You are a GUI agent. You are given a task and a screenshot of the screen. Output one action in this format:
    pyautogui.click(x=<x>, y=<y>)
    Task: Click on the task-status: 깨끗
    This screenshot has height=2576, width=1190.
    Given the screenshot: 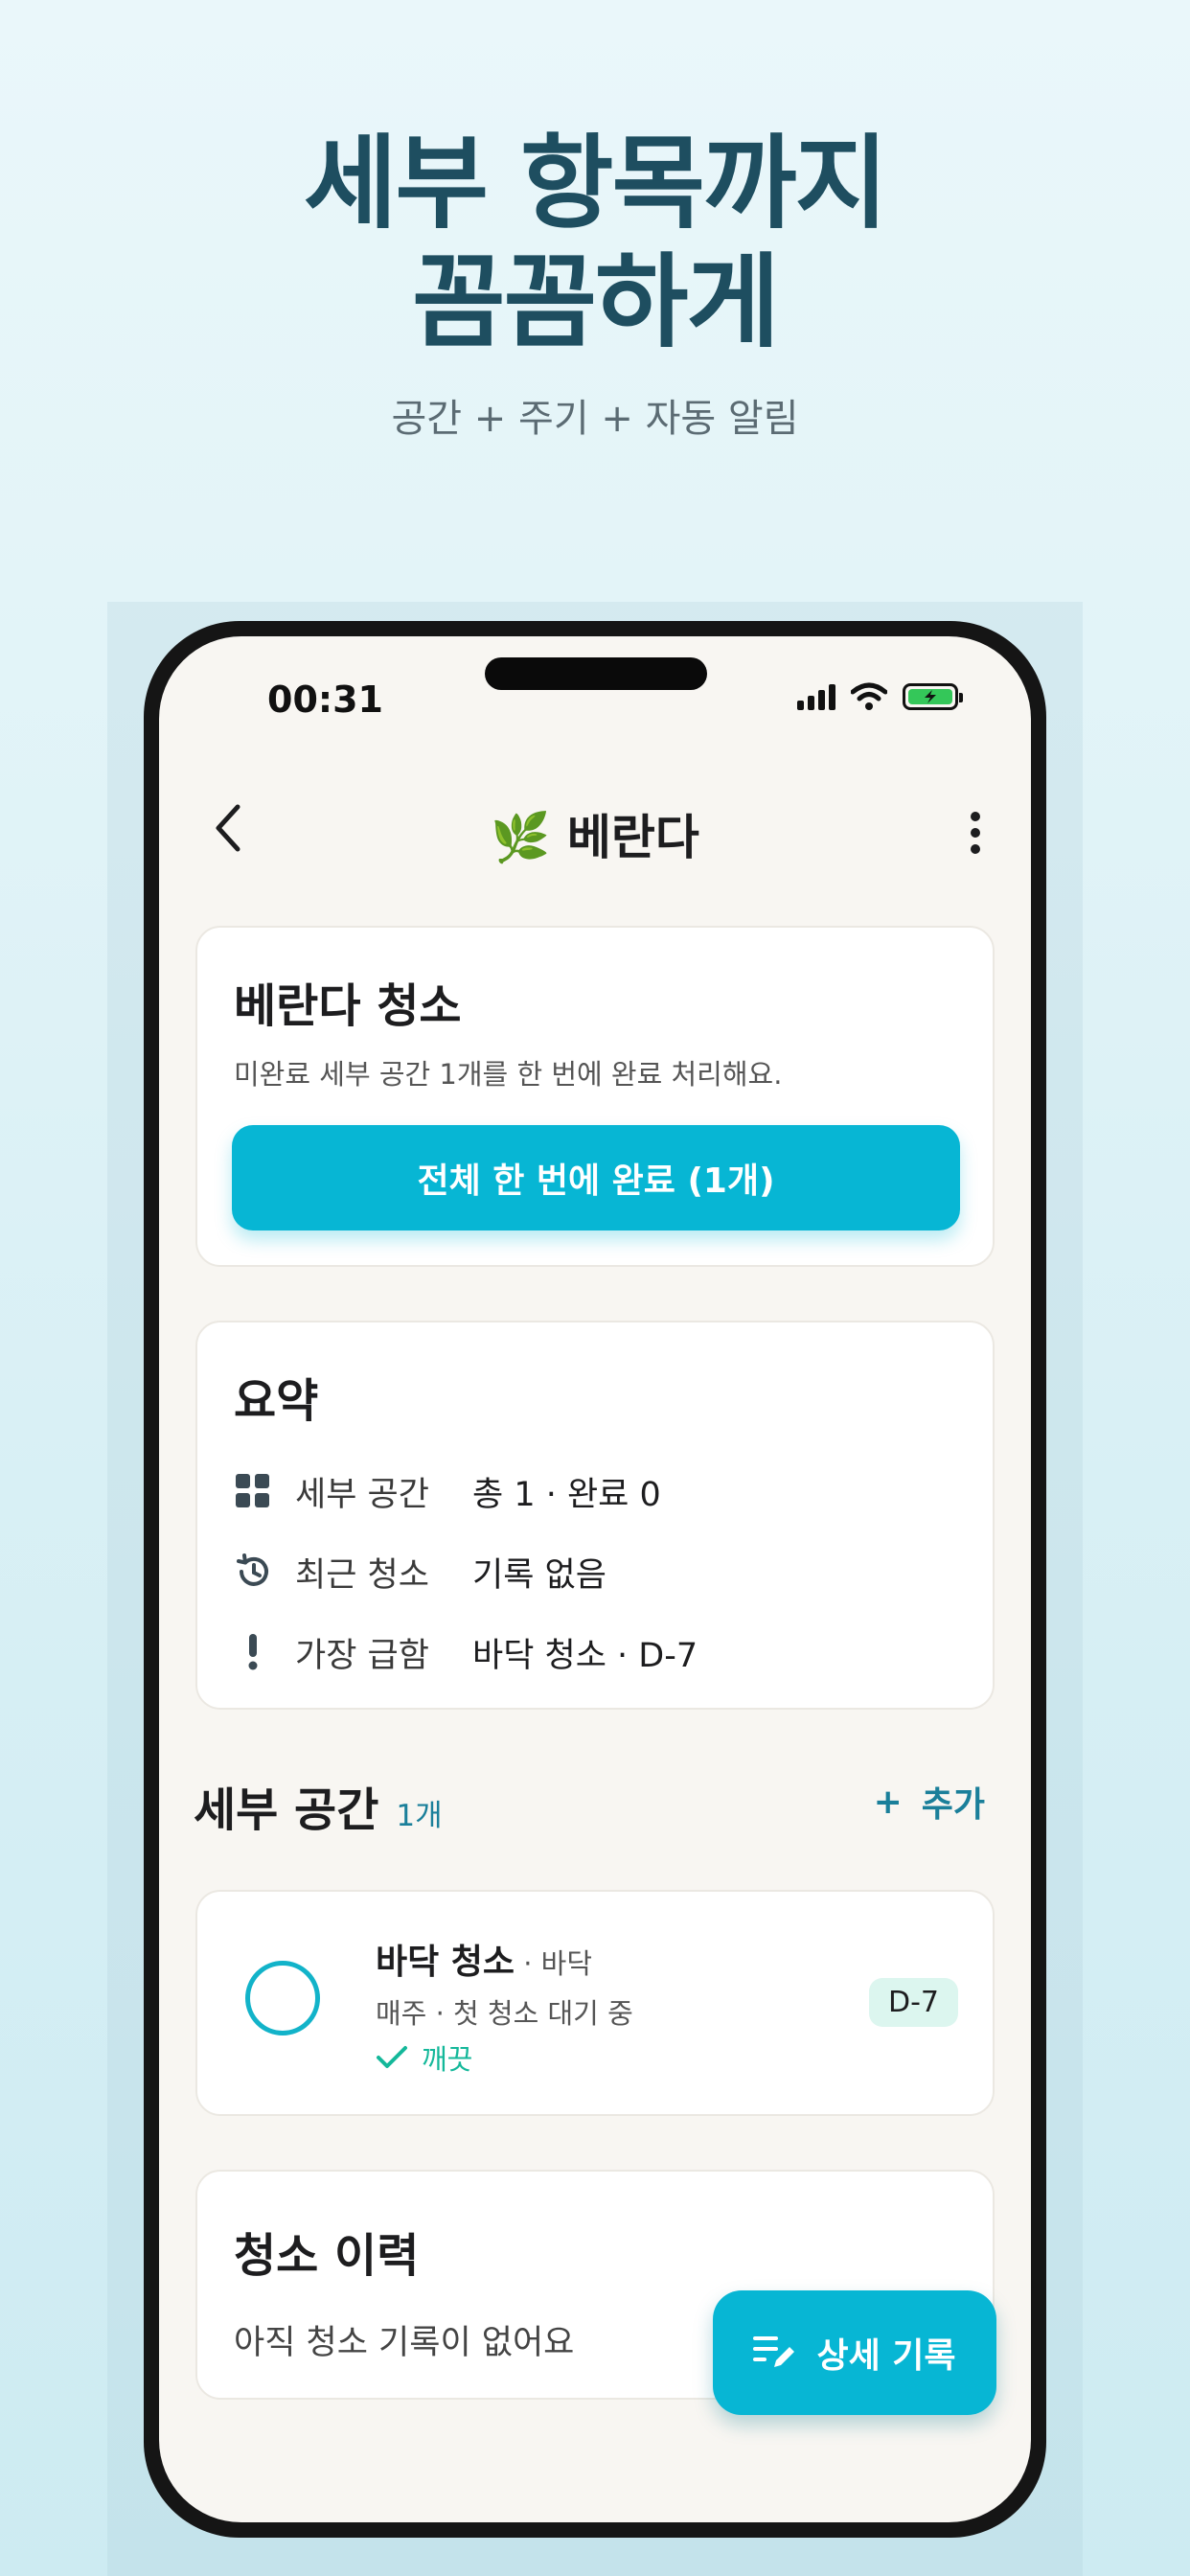 What is the action you would take?
    pyautogui.click(x=424, y=2057)
    